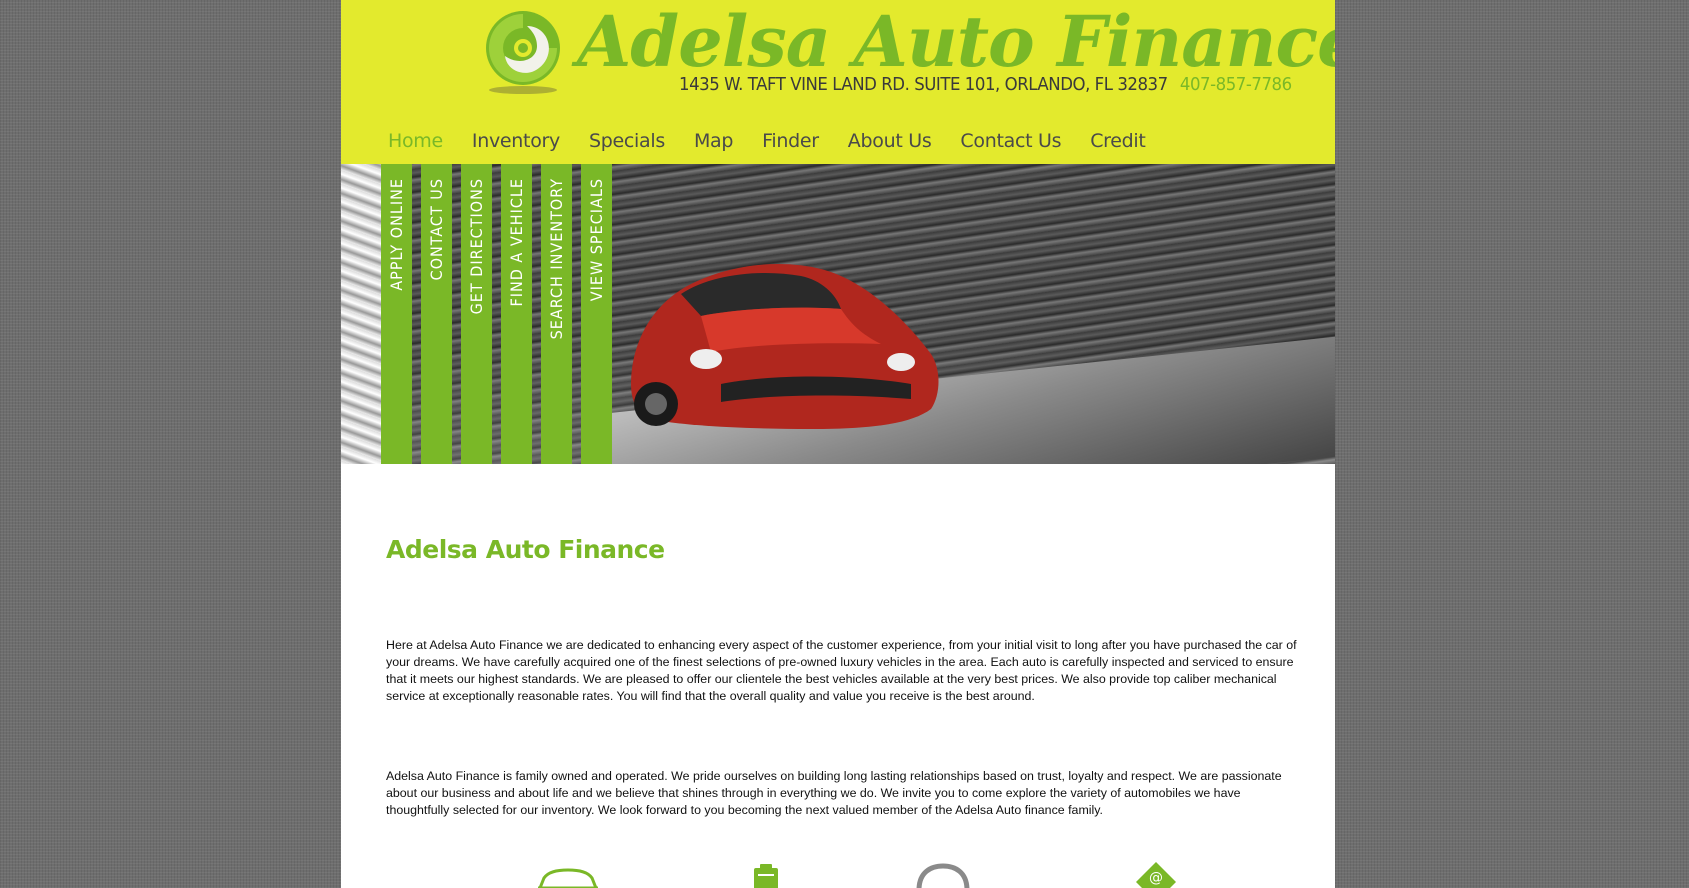  What do you see at coordinates (790, 141) in the screenshot?
I see `nav-finder: Finder` at bounding box center [790, 141].